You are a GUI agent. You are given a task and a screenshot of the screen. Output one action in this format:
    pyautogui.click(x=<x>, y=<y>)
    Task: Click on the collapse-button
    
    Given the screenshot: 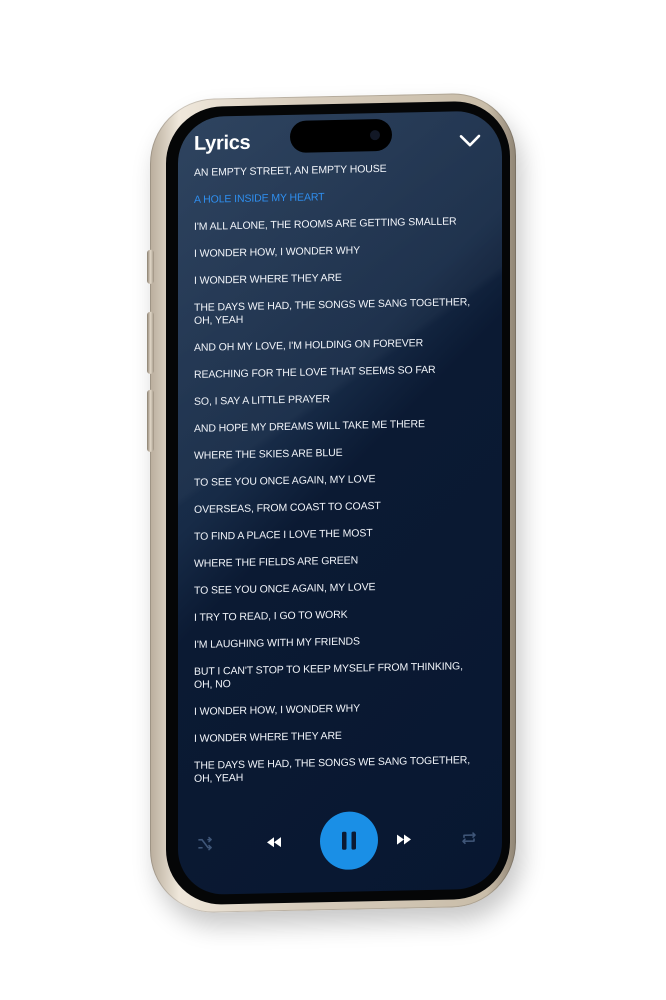 What is the action you would take?
    pyautogui.click(x=470, y=141)
    